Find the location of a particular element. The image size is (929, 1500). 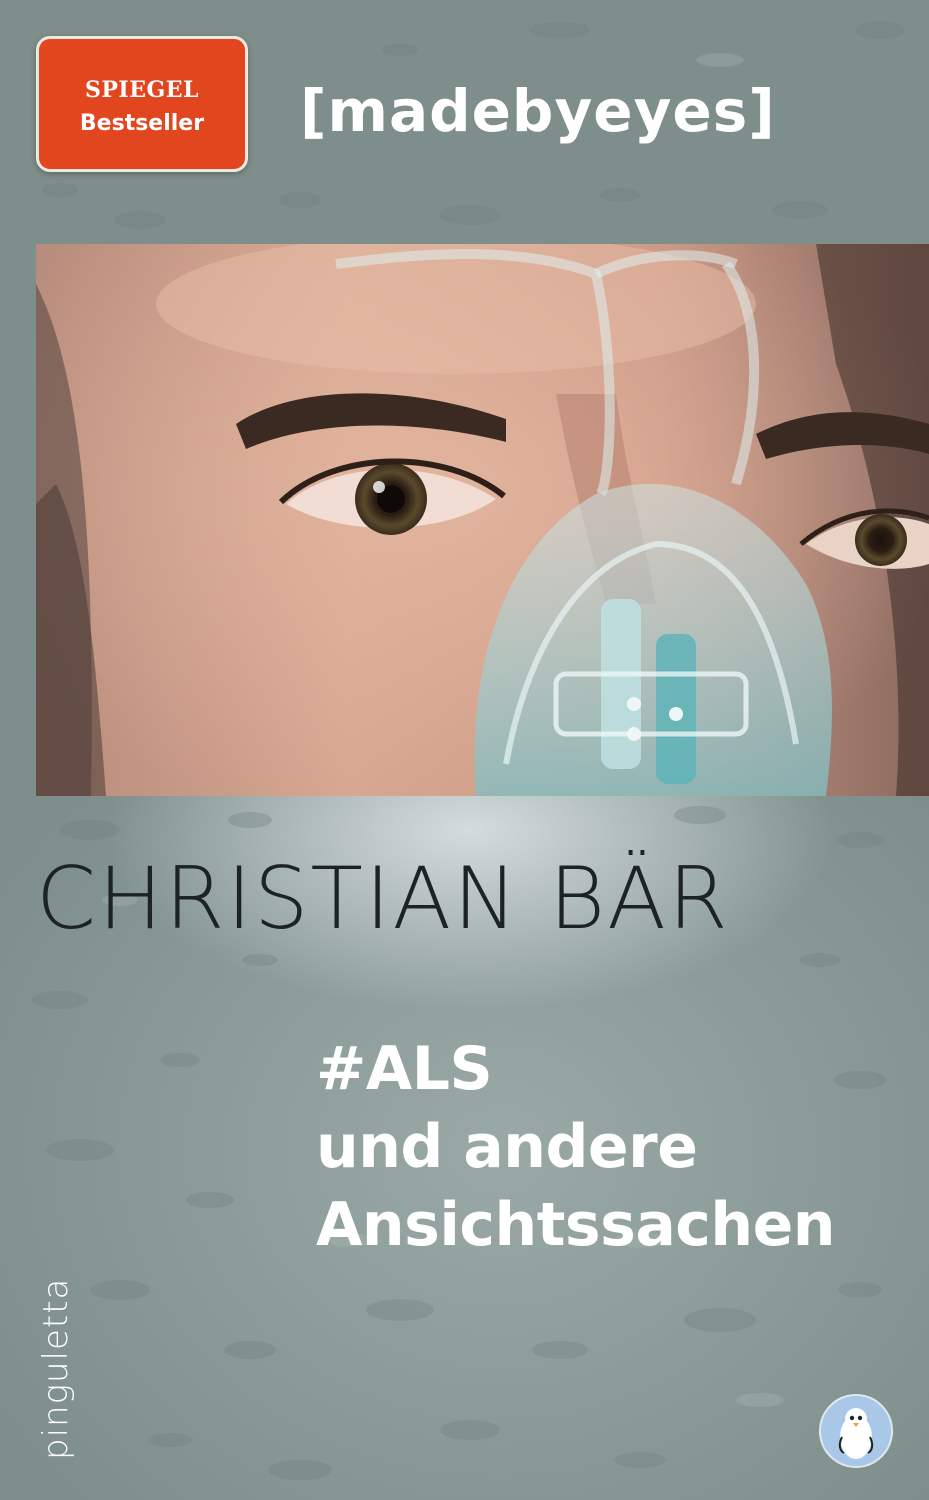

badge-line-2: Bestseller is located at coordinates (142, 123).